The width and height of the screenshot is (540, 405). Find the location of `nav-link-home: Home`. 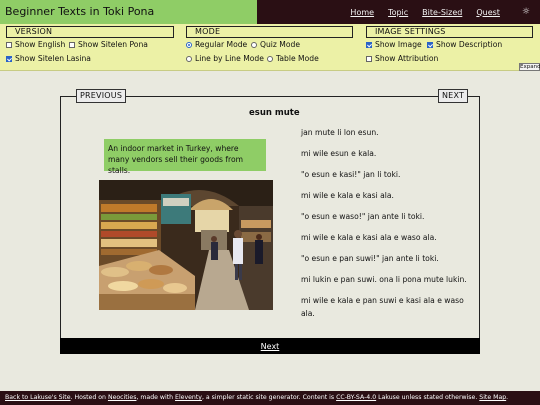

nav-link-home: Home is located at coordinates (362, 12).